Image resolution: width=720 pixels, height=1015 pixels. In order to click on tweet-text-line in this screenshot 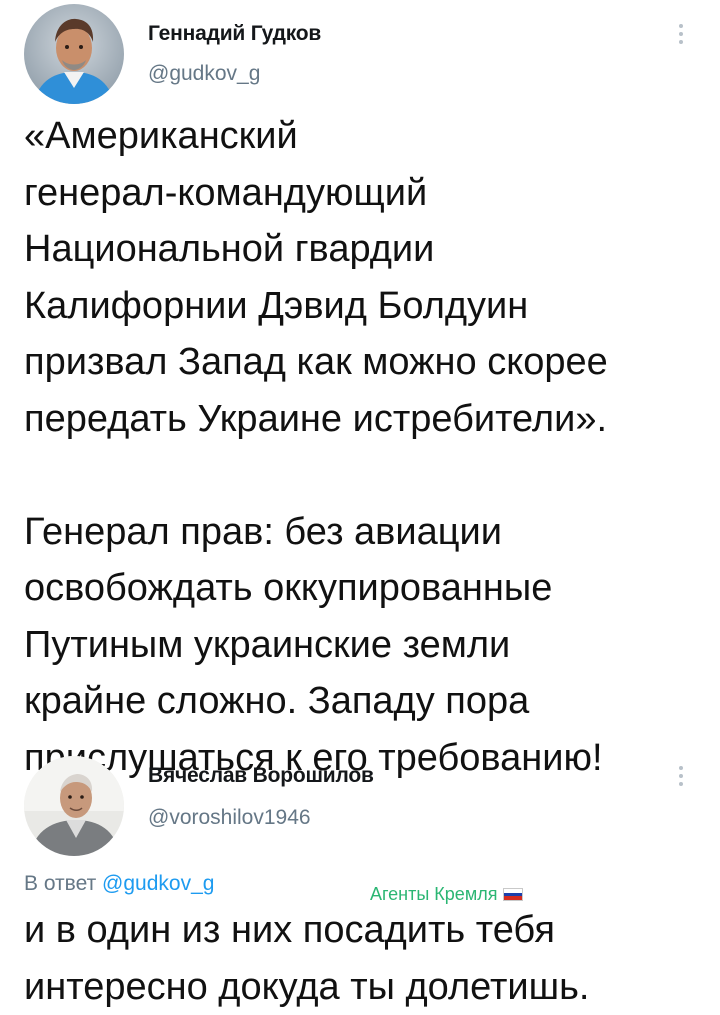, I will do `click(316, 475)`.